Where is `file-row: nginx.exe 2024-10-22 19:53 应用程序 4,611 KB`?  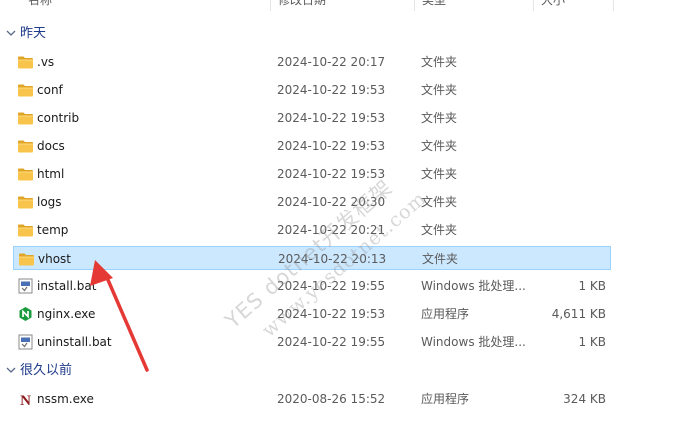 file-row: nginx.exe 2024-10-22 19:53 应用程序 4,611 KB is located at coordinates (312, 314).